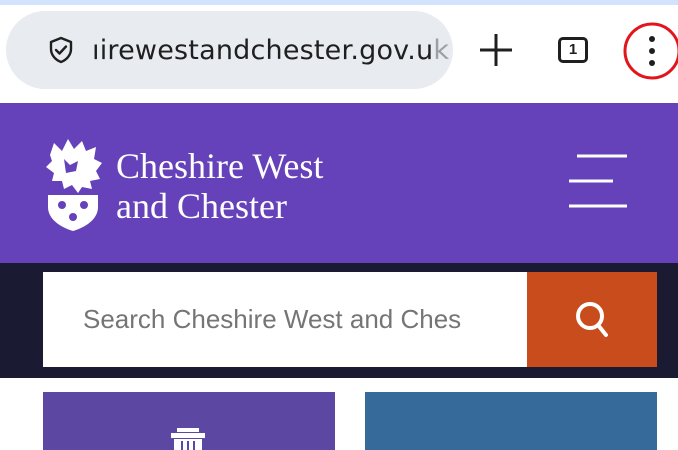  I want to click on shield-check-icon, so click(61, 50).